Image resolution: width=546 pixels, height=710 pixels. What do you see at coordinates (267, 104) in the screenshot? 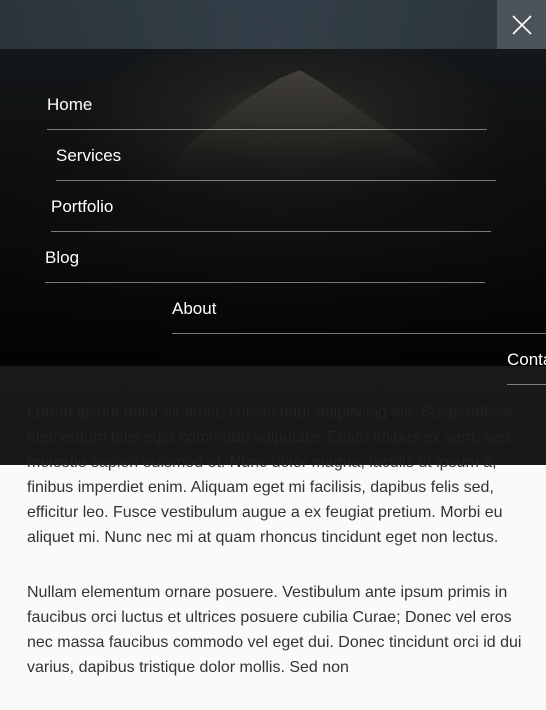
I see `menu-item-home: Home` at bounding box center [267, 104].